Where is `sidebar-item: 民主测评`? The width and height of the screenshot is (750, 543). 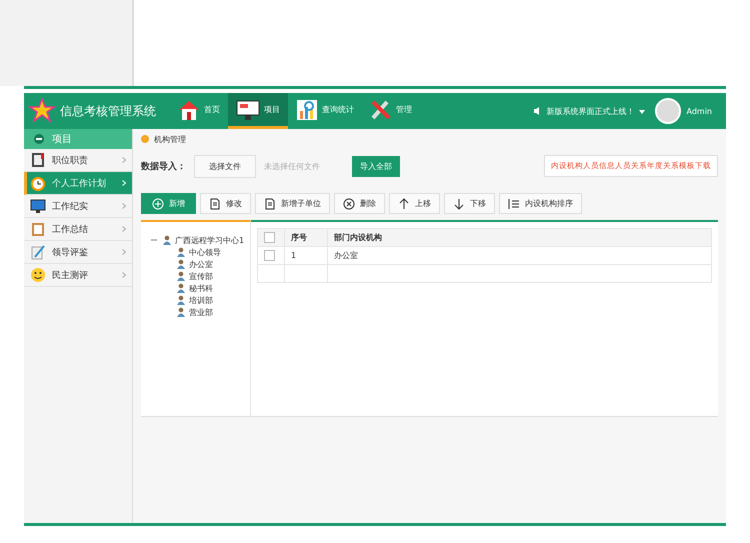 sidebar-item: 民主测评 is located at coordinates (78, 275).